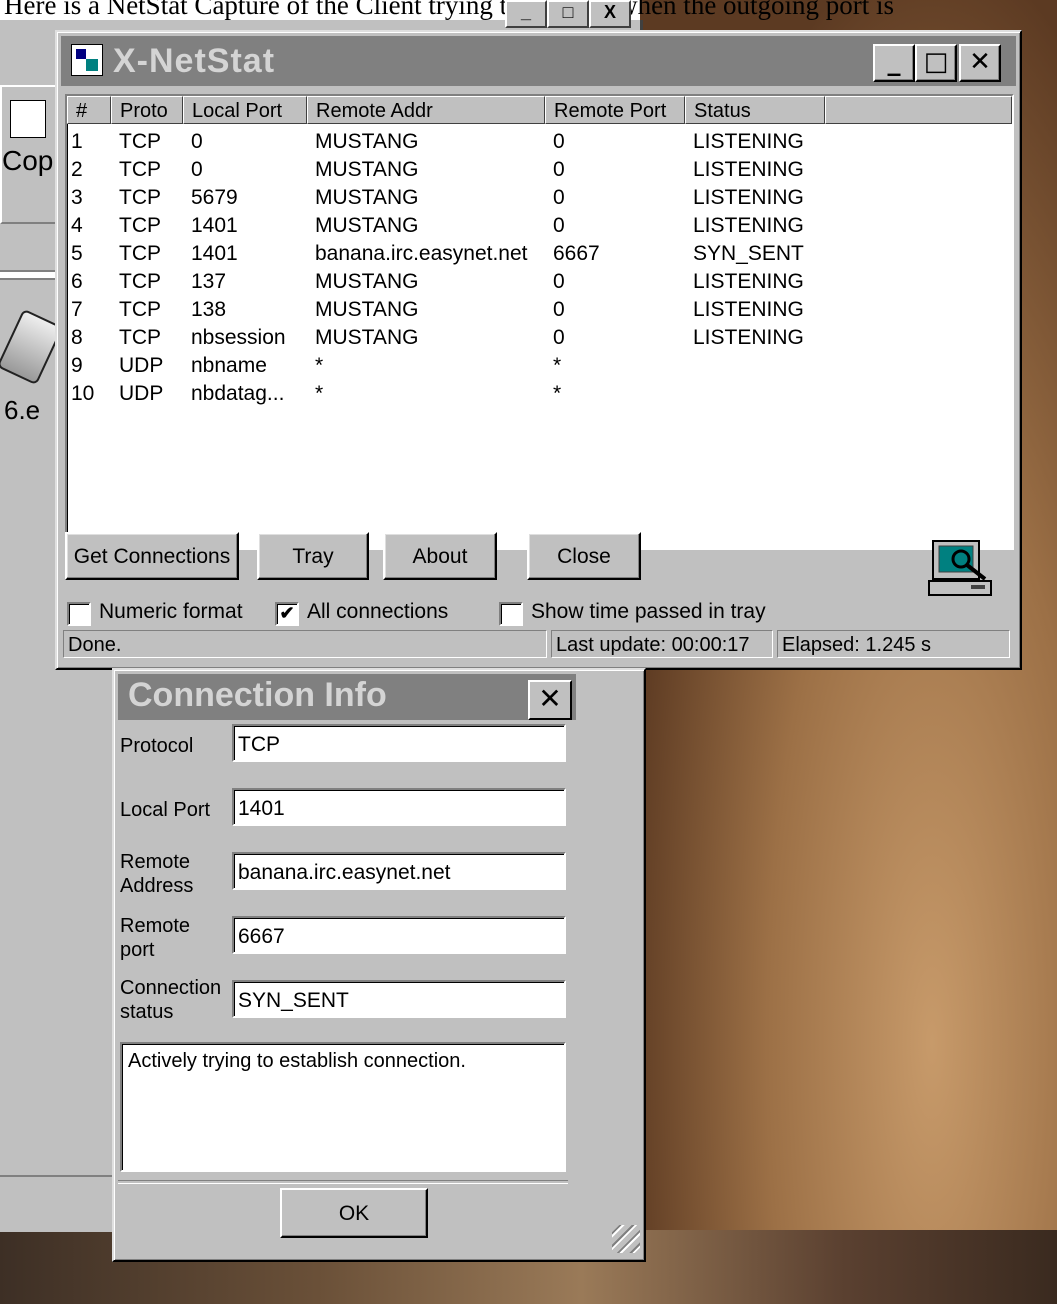  Describe the element at coordinates (83, 393) in the screenshot. I see `table-cell-n: 10` at that location.